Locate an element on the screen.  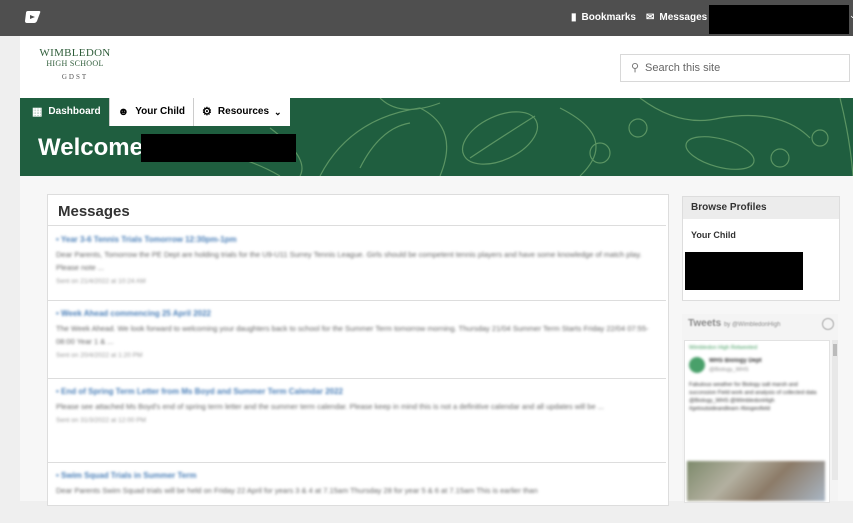
message-date: Sent on 20/4/2022 at 1:20 PM is located at coordinates (99, 355).